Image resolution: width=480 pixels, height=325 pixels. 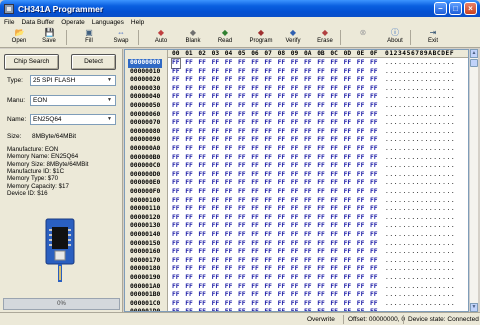 What do you see at coordinates (37, 22) in the screenshot?
I see `menu-data-buffer: Data Buffer` at bounding box center [37, 22].